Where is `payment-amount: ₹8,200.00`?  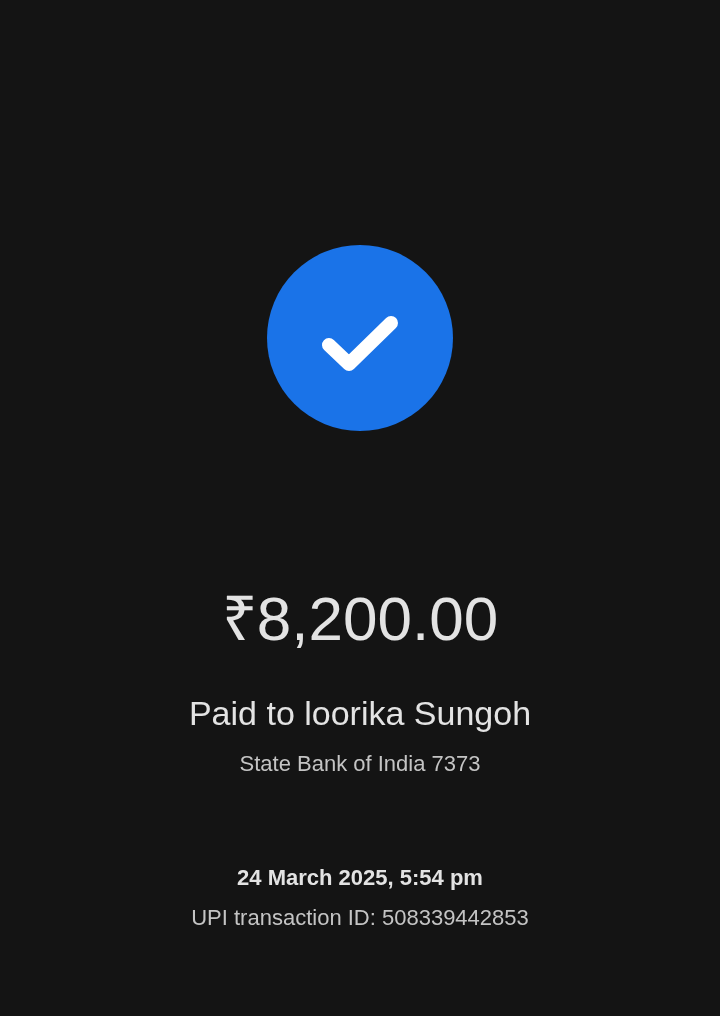
payment-amount: ₹8,200.00 is located at coordinates (360, 619).